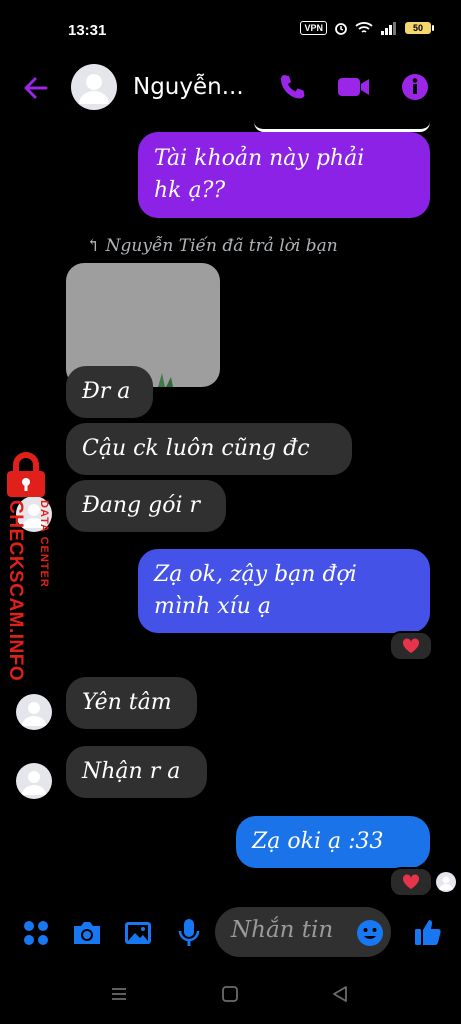  What do you see at coordinates (44, 544) in the screenshot?
I see `watermark-subtitle: DATA CENTER` at bounding box center [44, 544].